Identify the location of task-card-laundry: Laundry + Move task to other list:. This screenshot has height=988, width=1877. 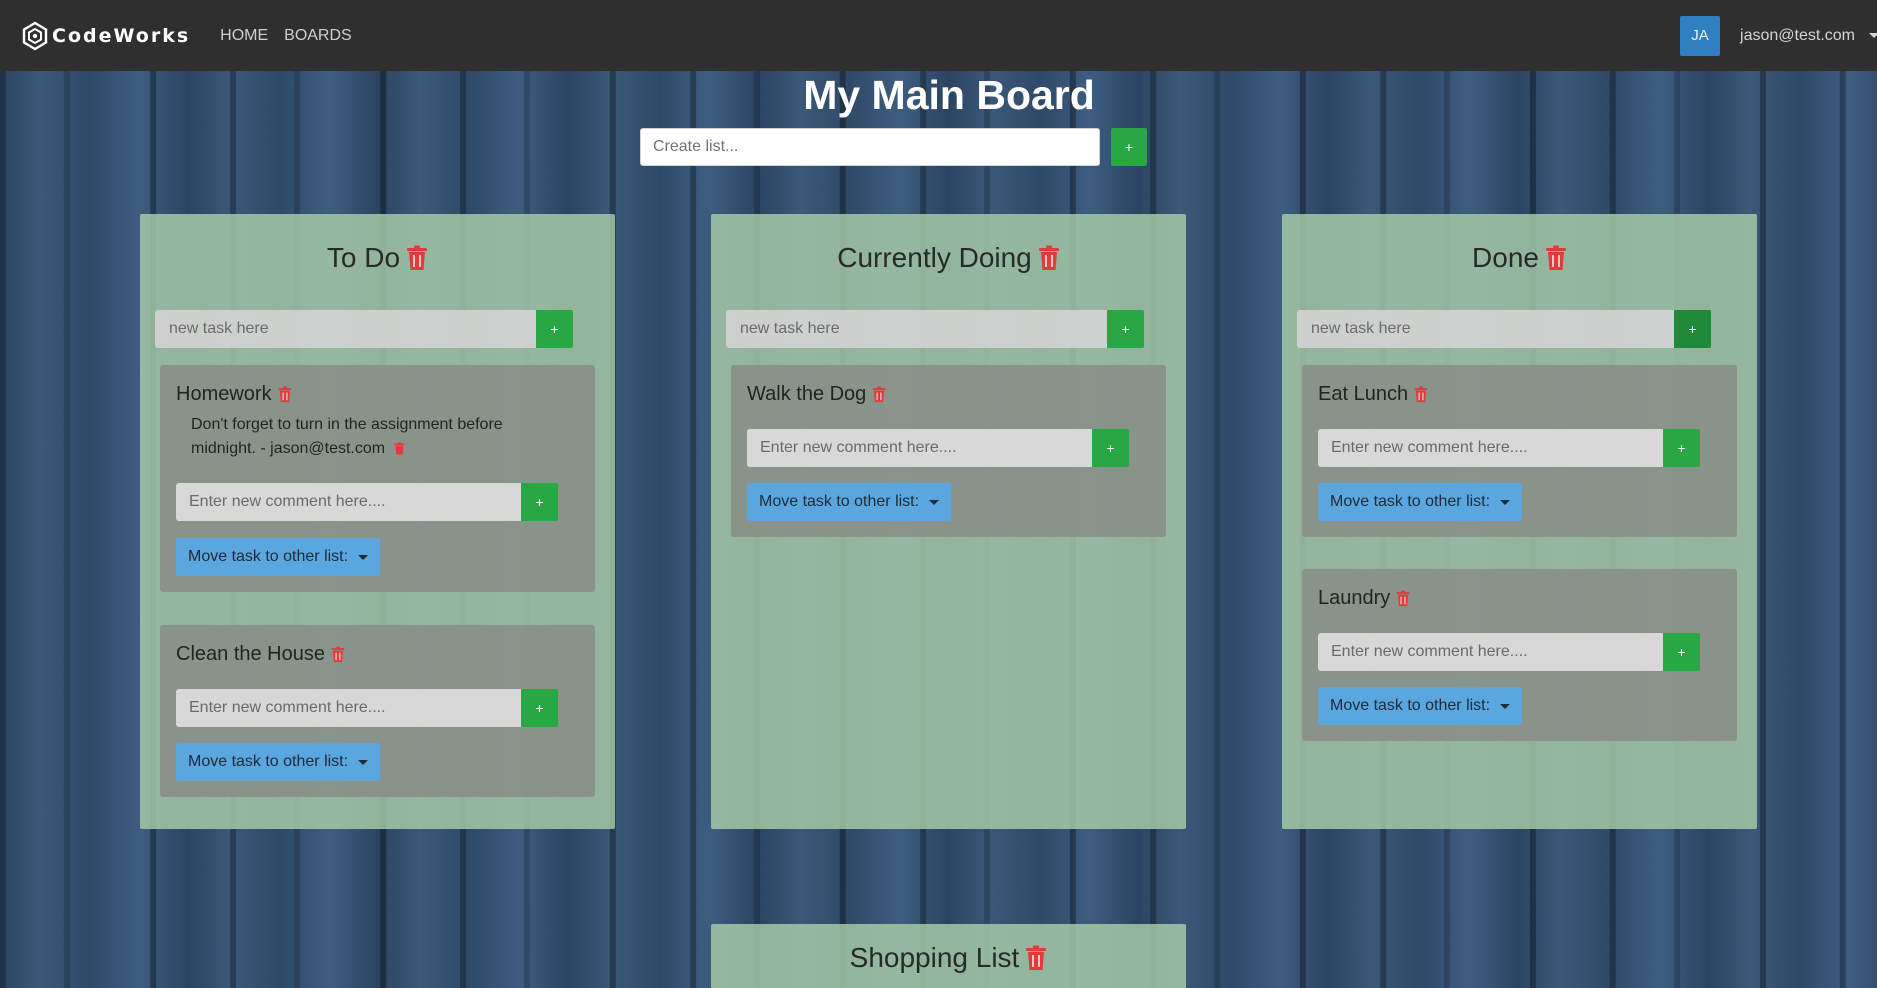
(1519, 655).